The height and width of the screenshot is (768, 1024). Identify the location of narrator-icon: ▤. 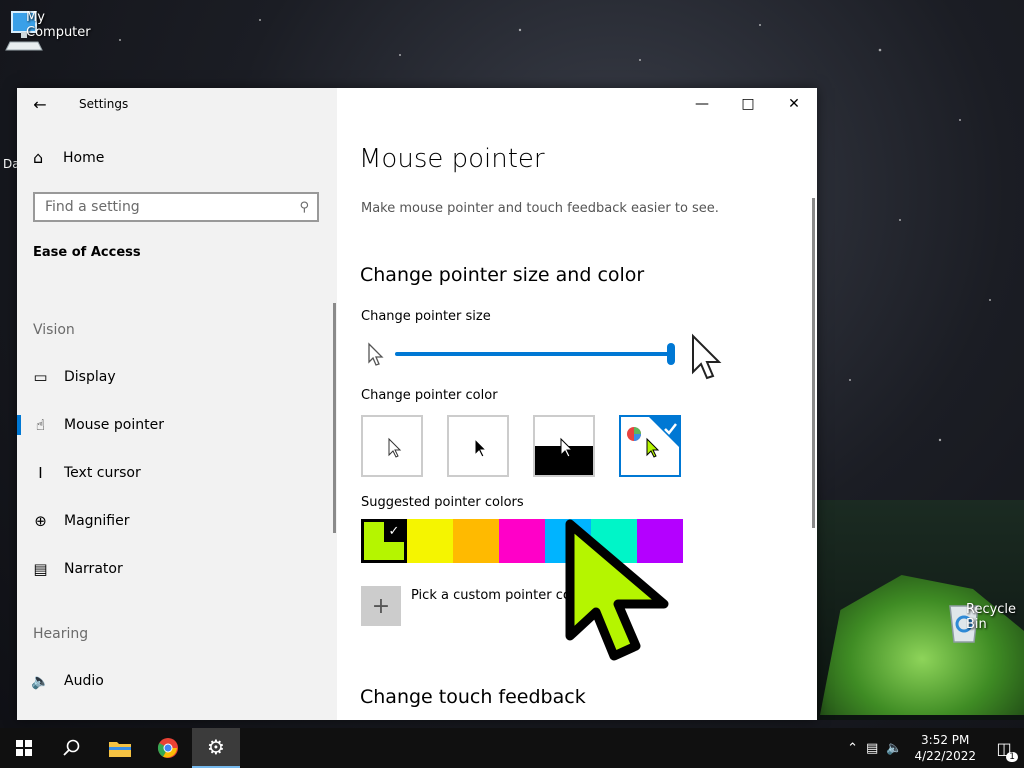
(40, 569).